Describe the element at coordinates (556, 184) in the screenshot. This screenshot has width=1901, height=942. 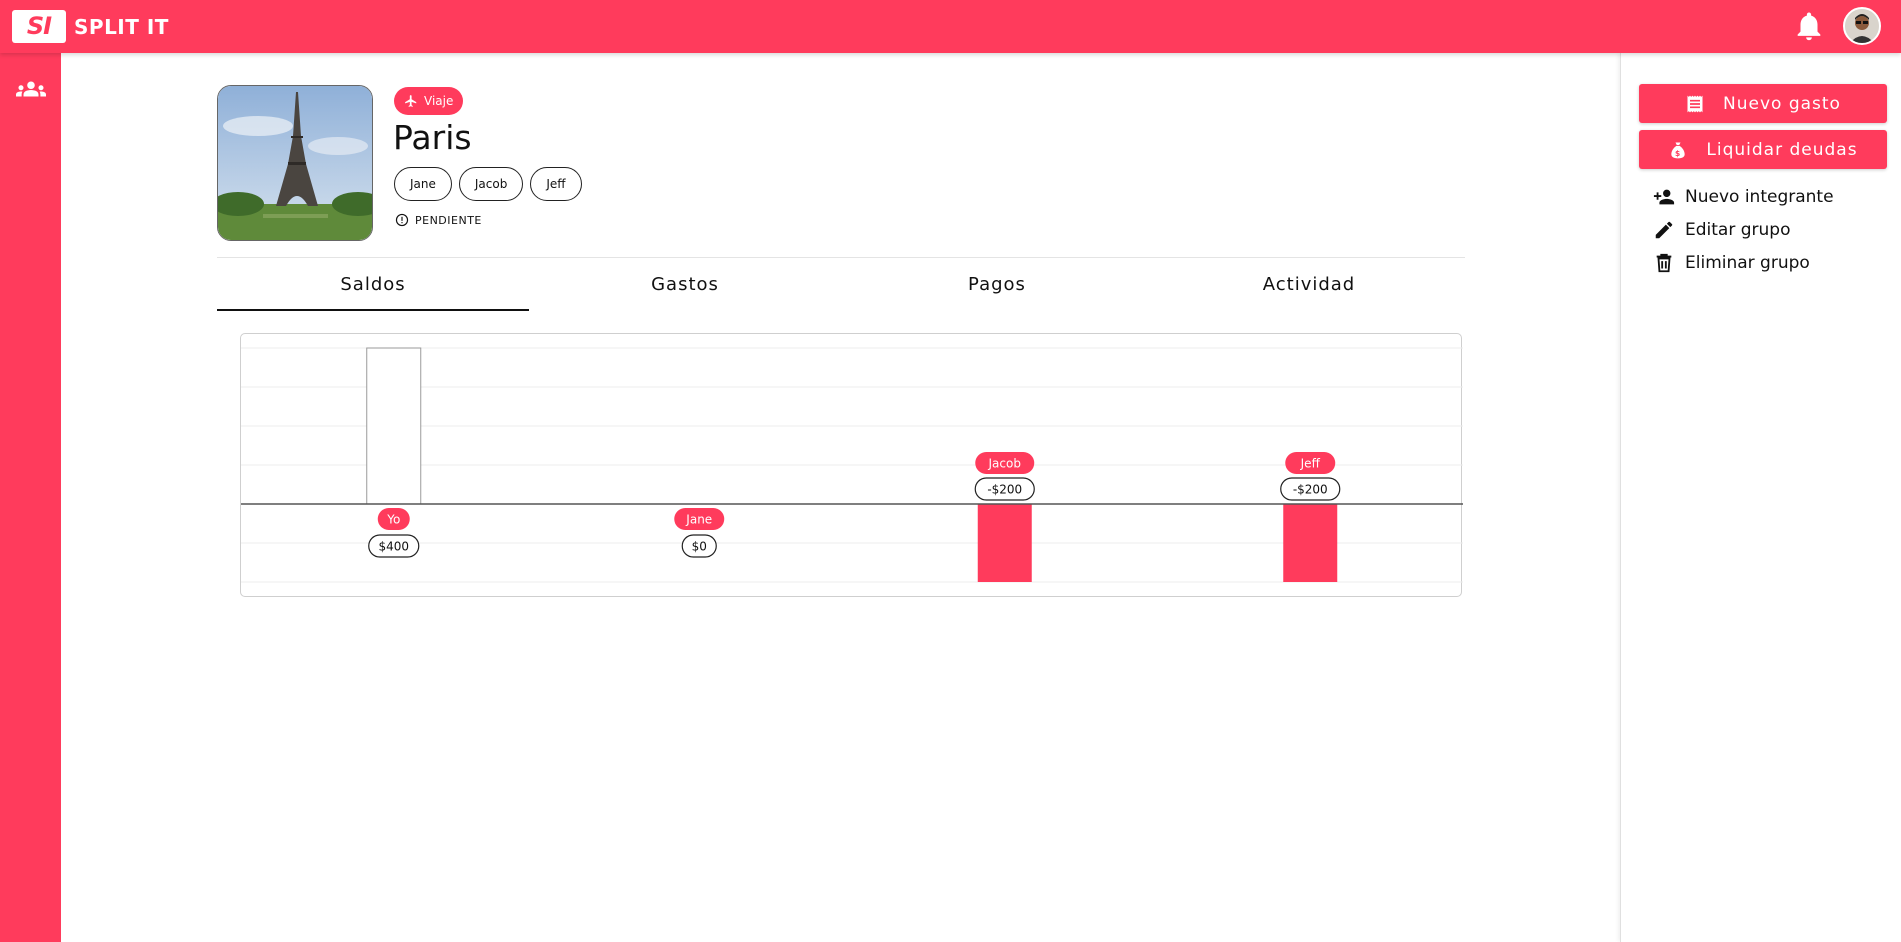
I see `member-chip: Jeff` at that location.